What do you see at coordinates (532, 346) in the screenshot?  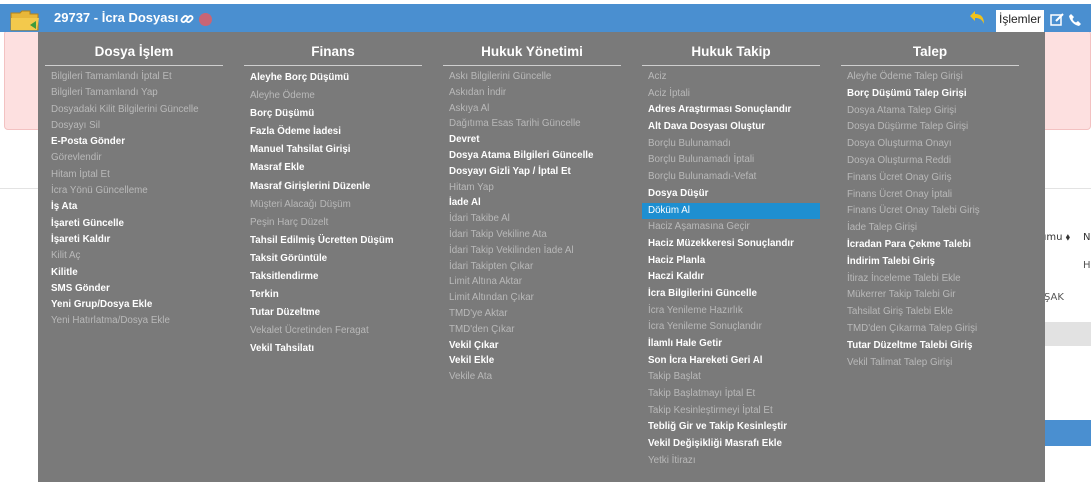 I see `menu-item: Vekil Çıkar` at bounding box center [532, 346].